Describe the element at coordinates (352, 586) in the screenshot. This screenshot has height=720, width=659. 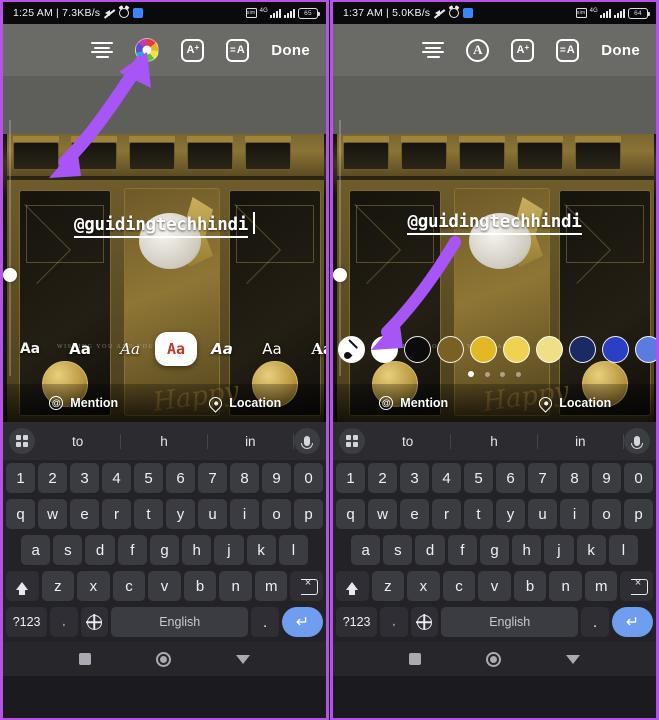
I see `shift-icon` at that location.